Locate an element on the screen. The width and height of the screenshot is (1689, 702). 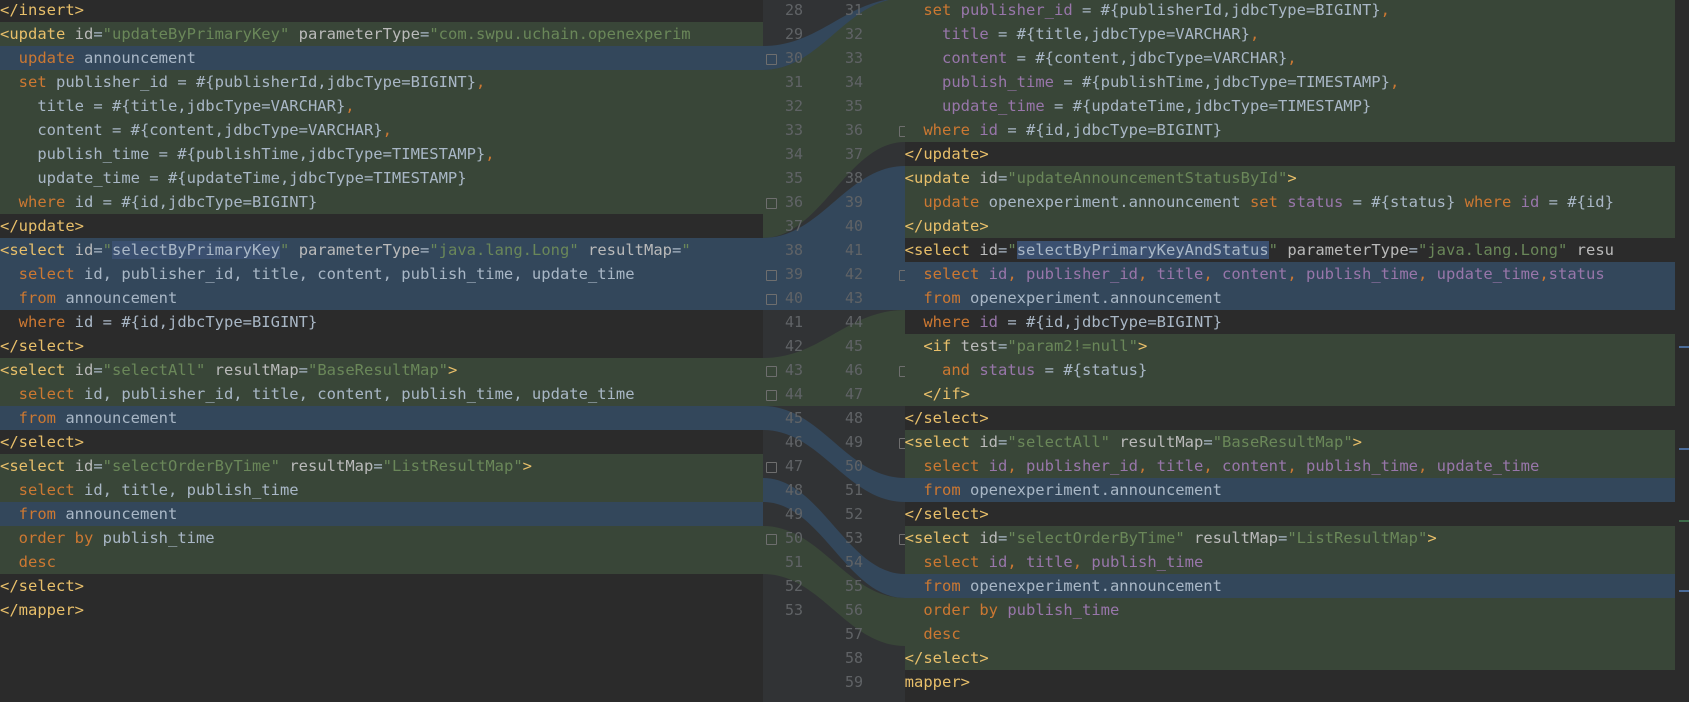
code-token: selectByPrimaryKey is located at coordinates (196, 250).